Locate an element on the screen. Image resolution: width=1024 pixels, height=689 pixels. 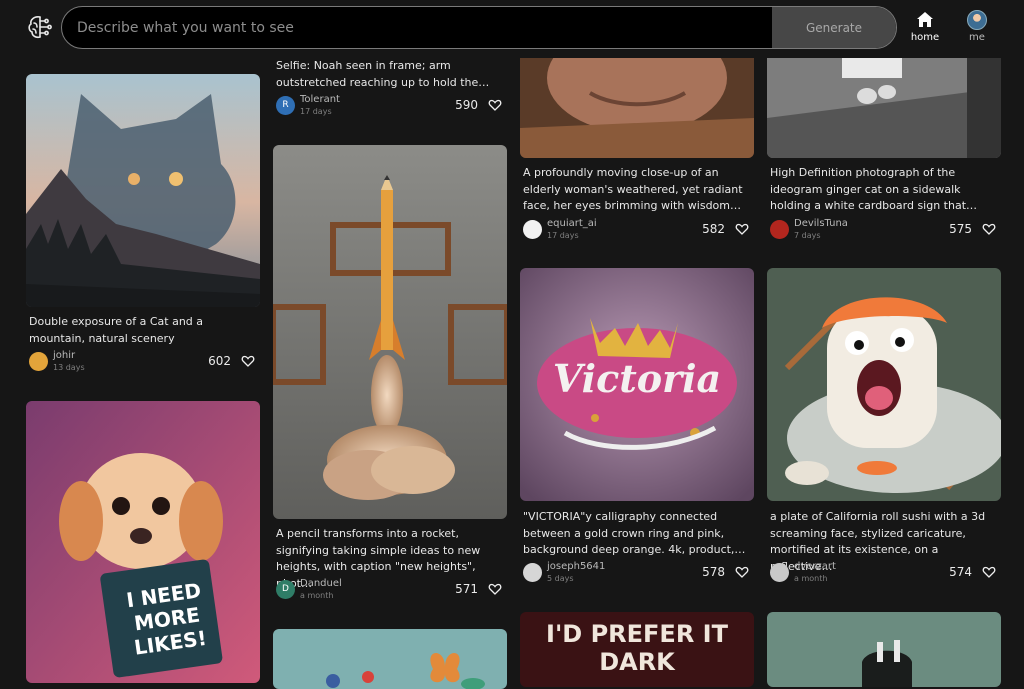
prompt-bar: Generate is located at coordinates (479, 27).